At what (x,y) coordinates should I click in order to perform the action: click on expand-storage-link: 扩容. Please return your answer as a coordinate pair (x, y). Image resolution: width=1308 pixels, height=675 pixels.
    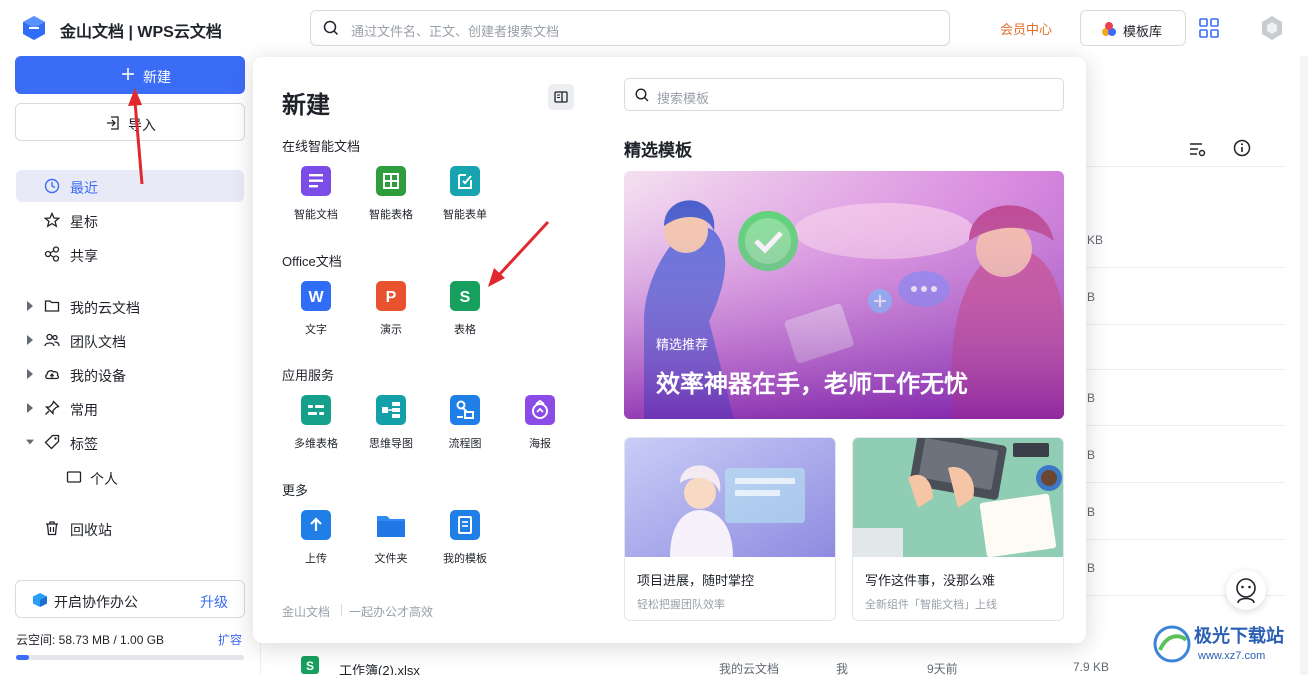
    Looking at the image, I should click on (230, 639).